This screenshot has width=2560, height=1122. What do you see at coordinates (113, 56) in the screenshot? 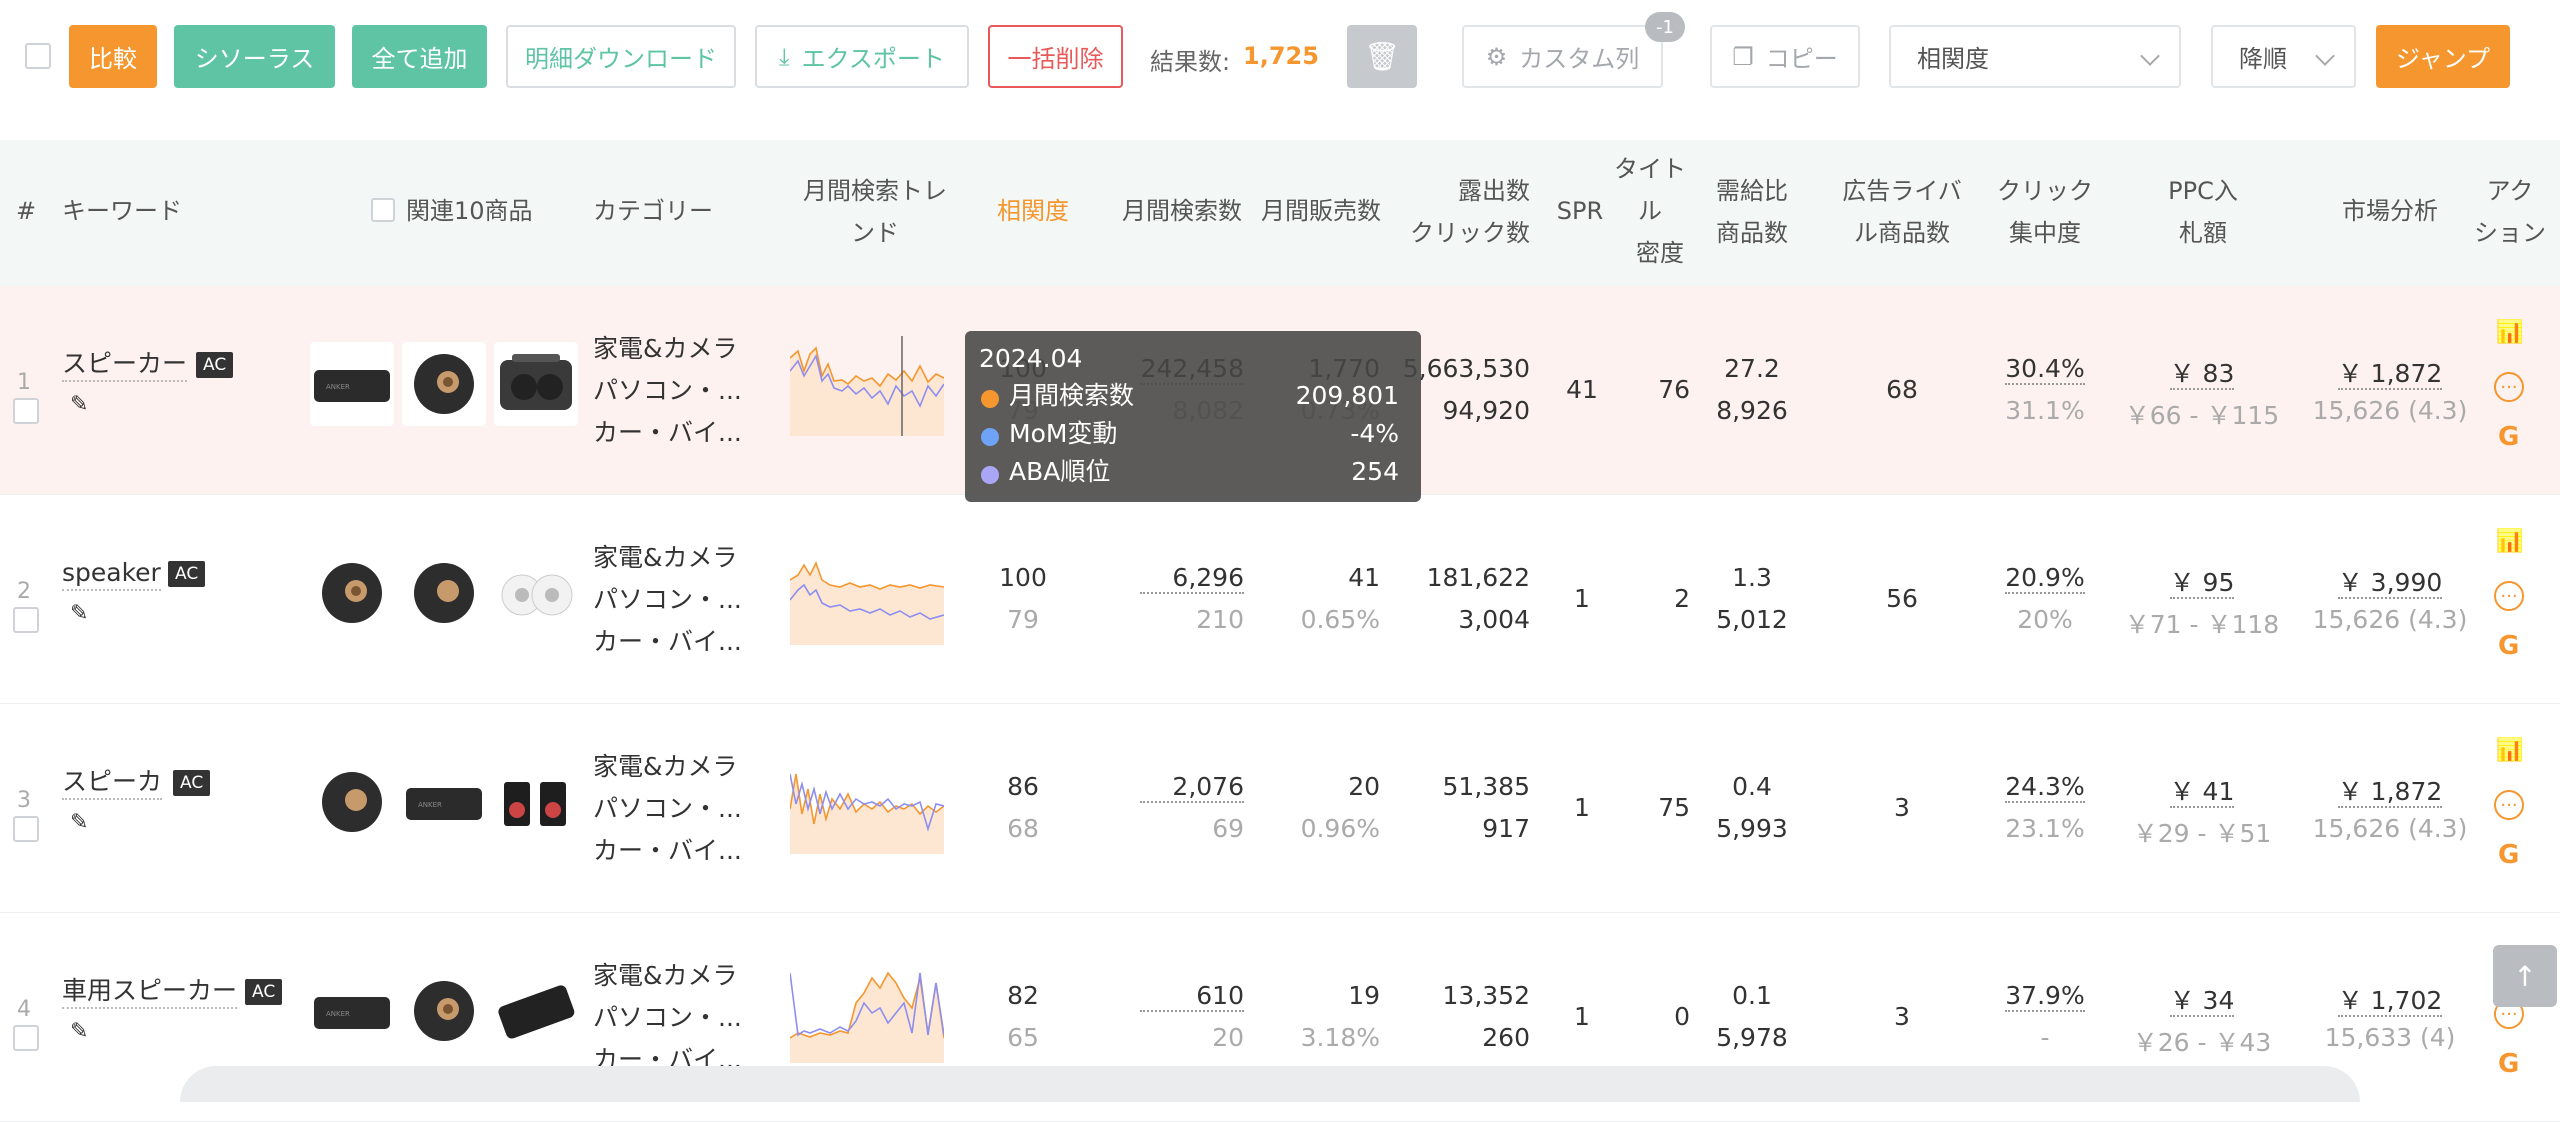
I see `compare-button: 比較` at bounding box center [113, 56].